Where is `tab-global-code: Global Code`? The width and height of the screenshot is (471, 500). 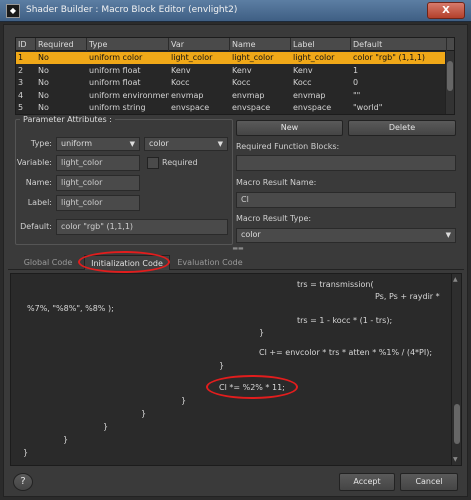
tab-global-code: Global Code is located at coordinates (48, 262).